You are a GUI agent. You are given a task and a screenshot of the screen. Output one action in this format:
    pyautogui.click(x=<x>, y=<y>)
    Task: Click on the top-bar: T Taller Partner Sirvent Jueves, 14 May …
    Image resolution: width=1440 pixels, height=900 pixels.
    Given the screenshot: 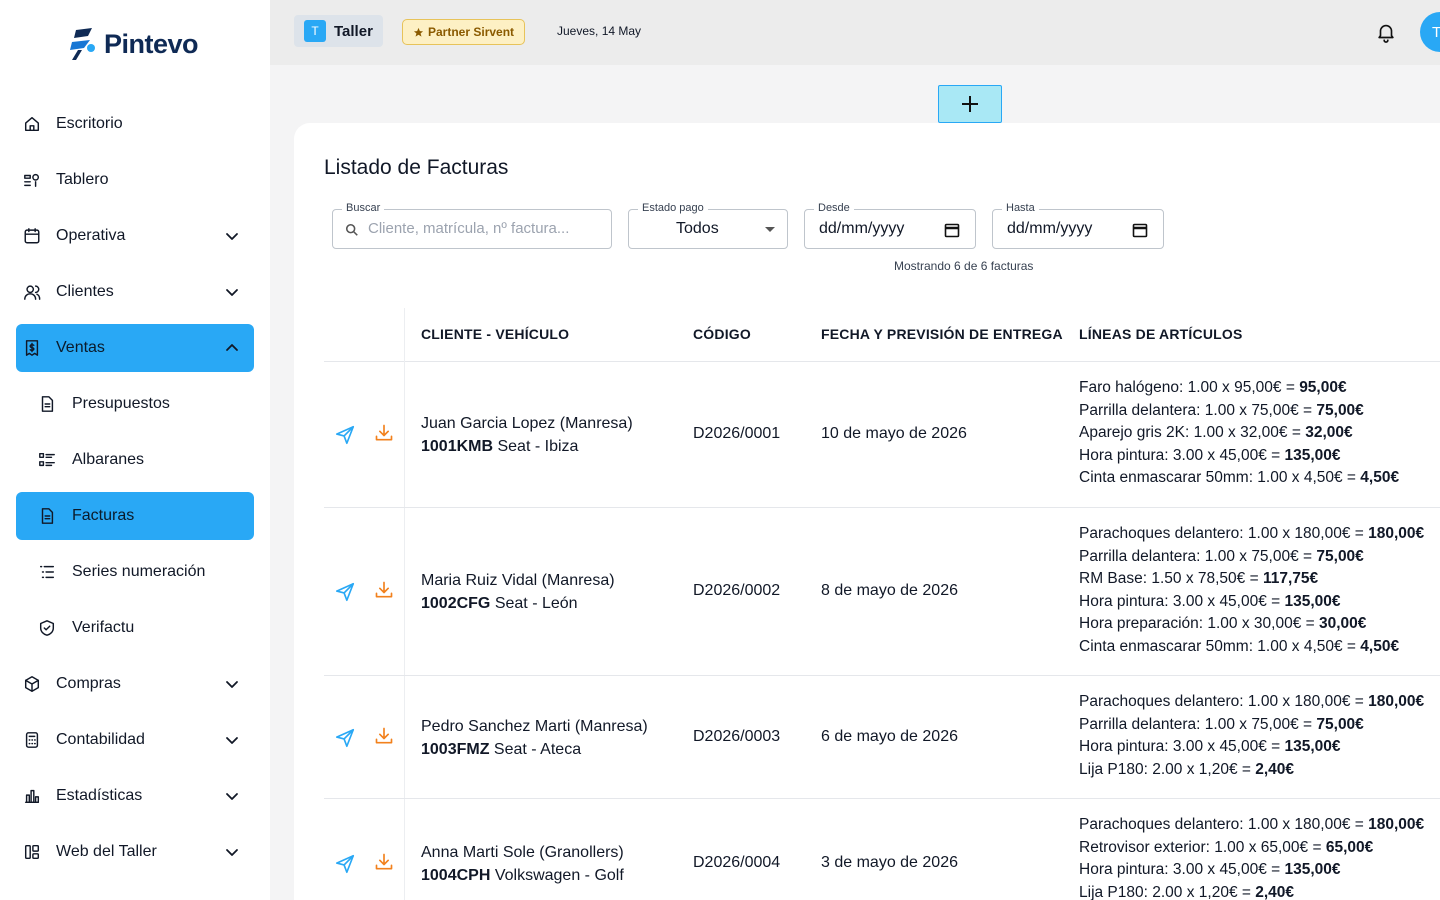 What is the action you would take?
    pyautogui.click(x=855, y=32)
    